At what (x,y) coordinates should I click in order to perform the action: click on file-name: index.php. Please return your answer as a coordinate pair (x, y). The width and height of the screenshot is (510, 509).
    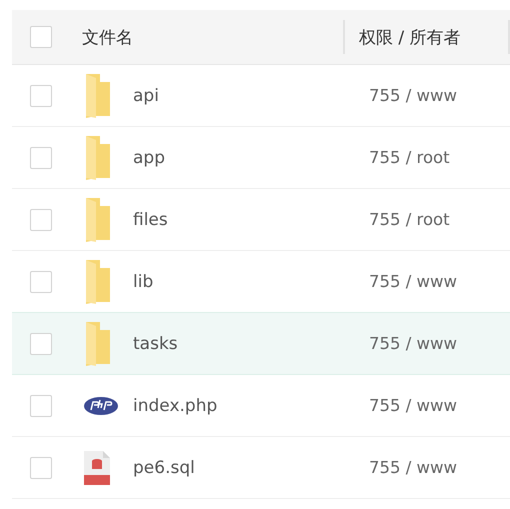
    Looking at the image, I should click on (175, 406).